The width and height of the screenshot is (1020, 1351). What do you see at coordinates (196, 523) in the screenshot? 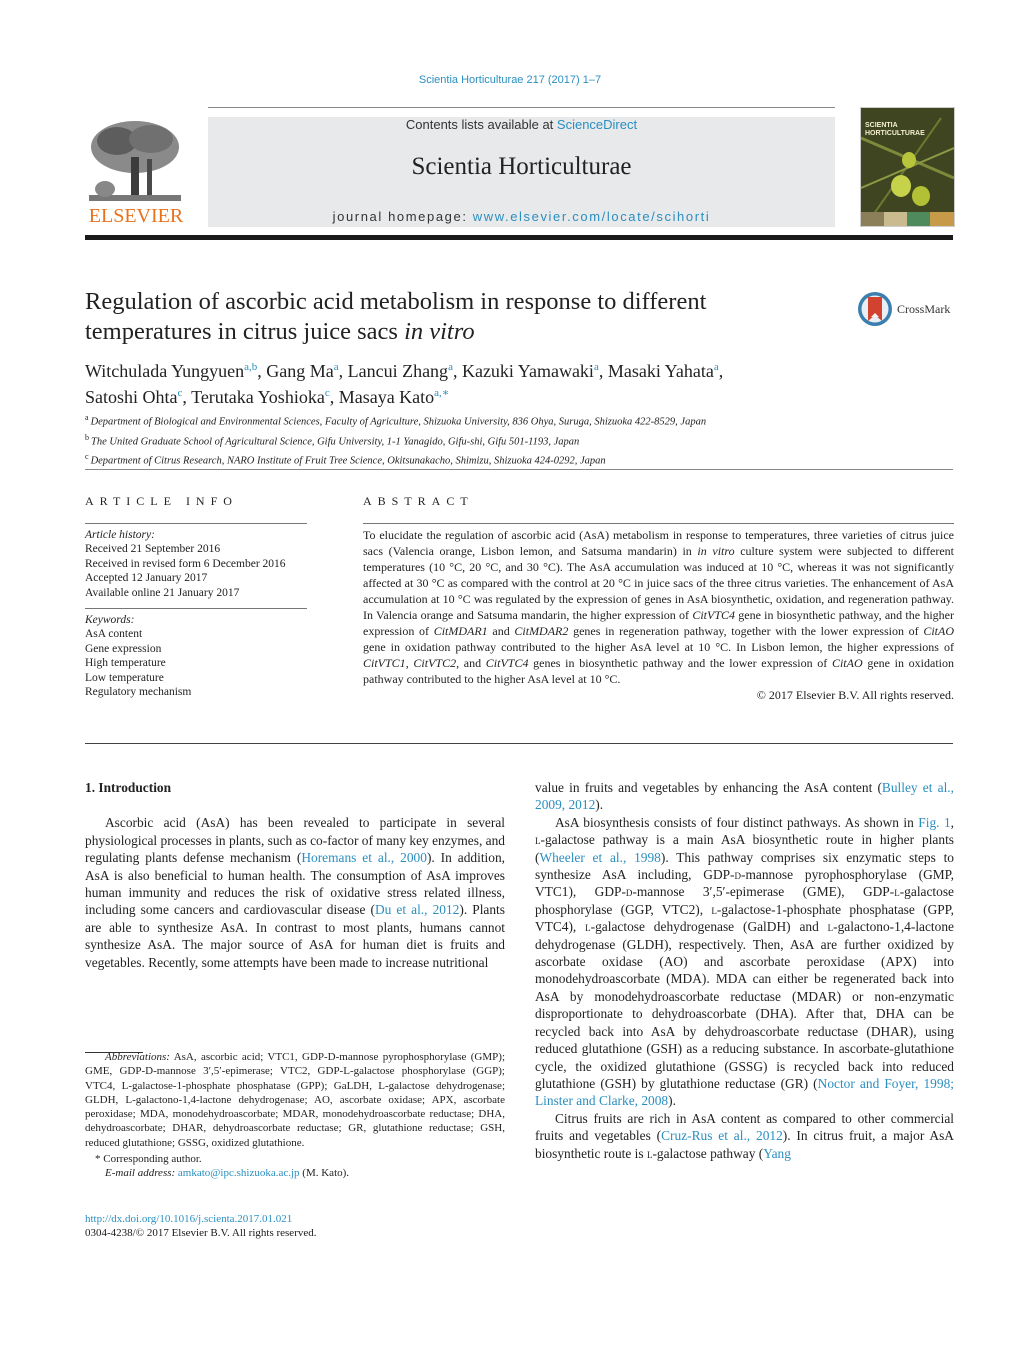
I see `article-info-rule` at bounding box center [196, 523].